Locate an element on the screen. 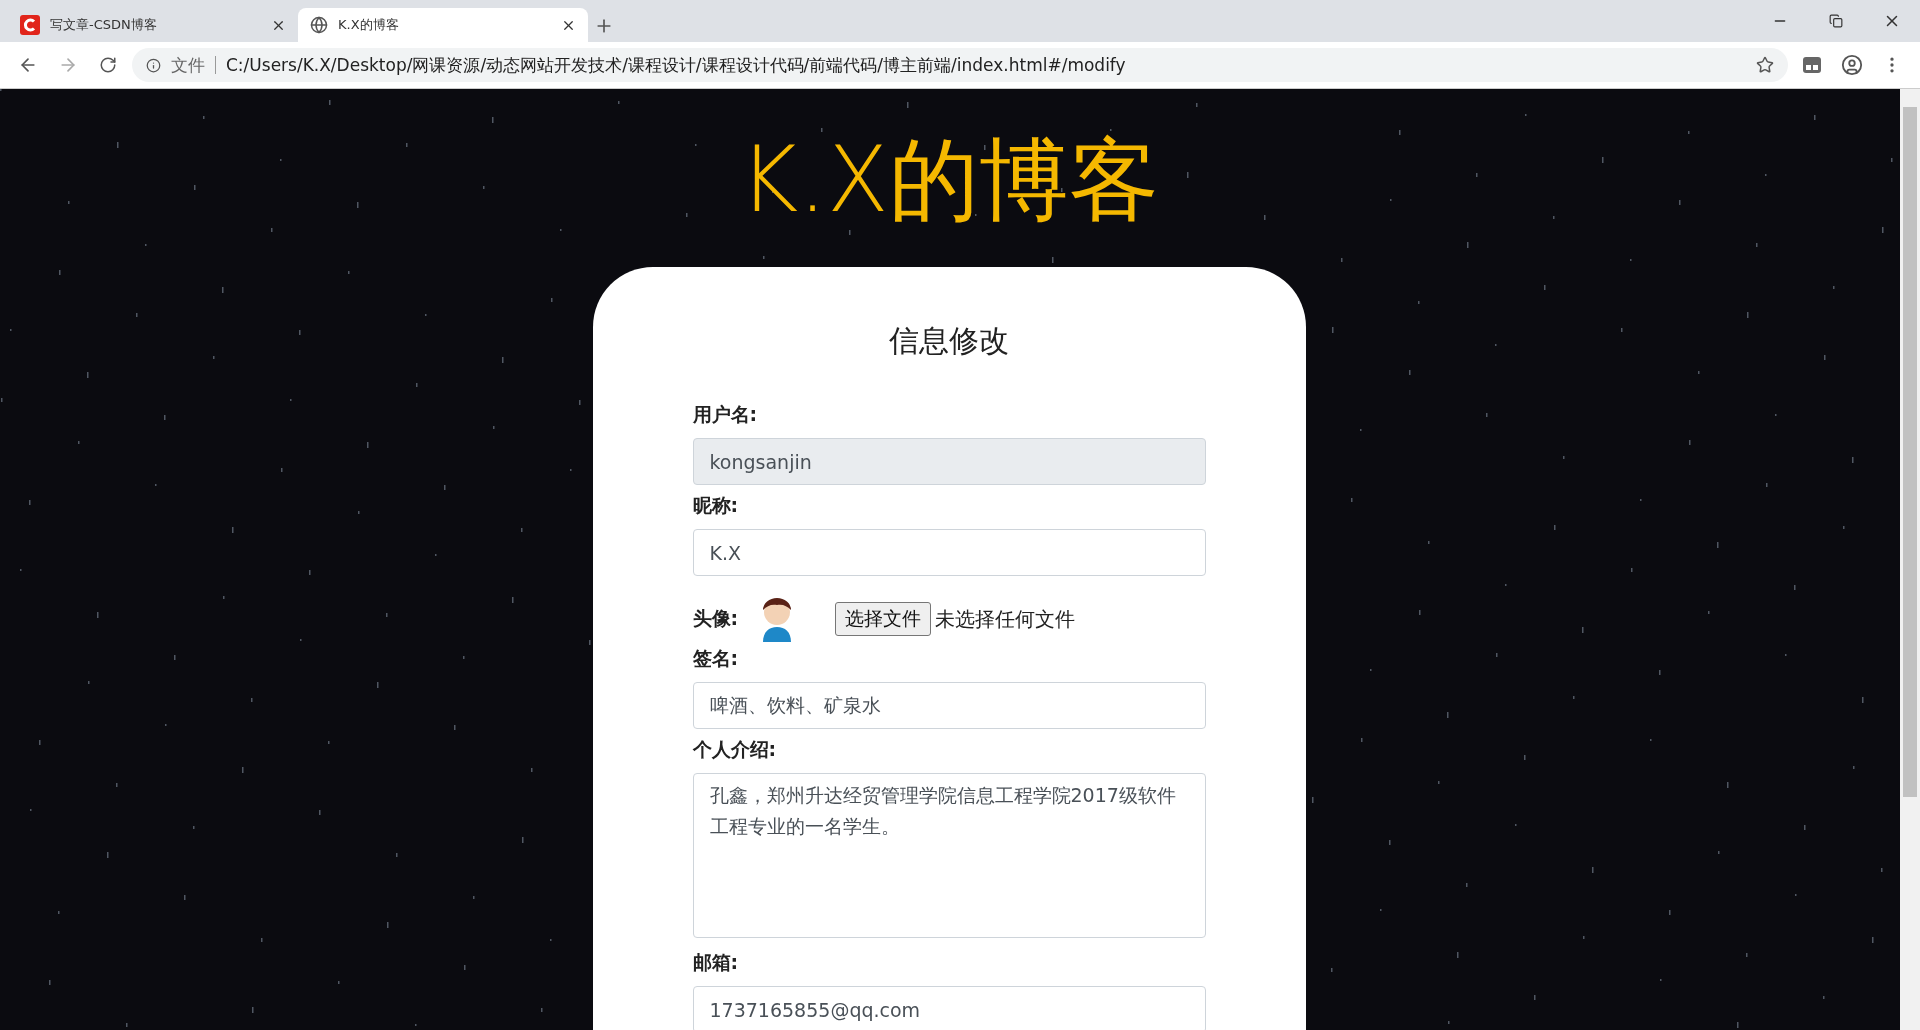 The image size is (1920, 1030). field-label: 用户名: is located at coordinates (725, 414).